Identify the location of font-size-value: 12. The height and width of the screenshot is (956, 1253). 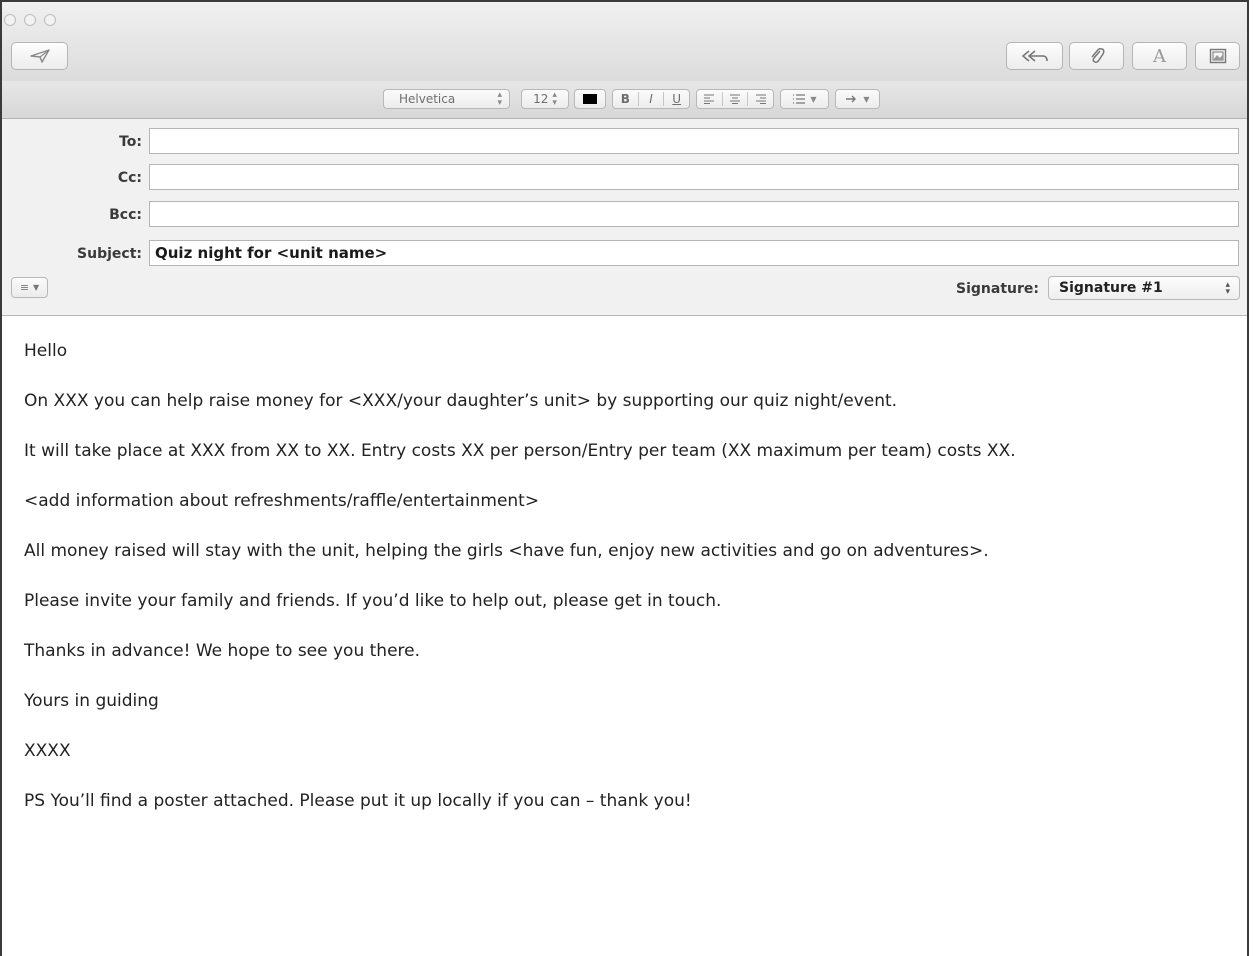
(541, 99).